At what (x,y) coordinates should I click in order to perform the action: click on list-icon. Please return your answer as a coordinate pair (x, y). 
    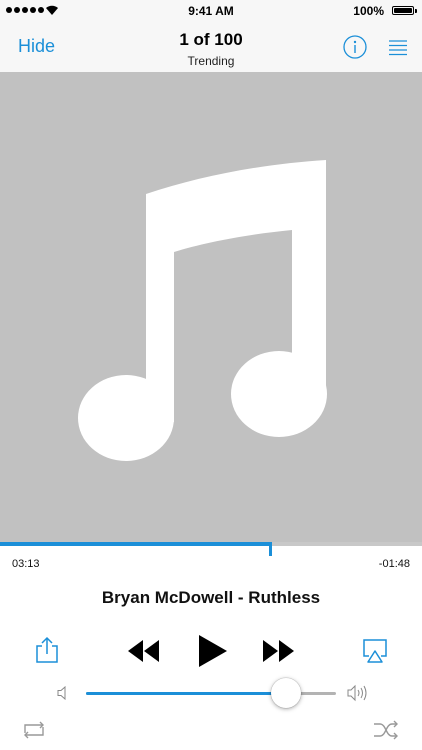
    Looking at the image, I should click on (398, 48).